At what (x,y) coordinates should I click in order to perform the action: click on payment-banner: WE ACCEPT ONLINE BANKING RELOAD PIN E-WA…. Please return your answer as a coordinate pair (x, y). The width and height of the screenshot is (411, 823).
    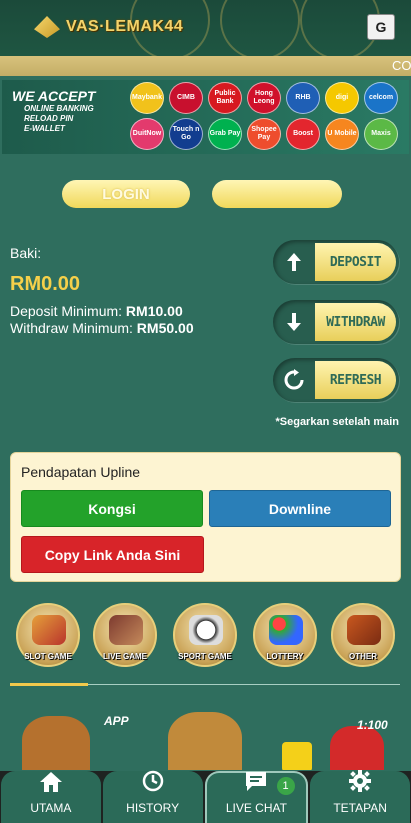
    Looking at the image, I should click on (205, 117).